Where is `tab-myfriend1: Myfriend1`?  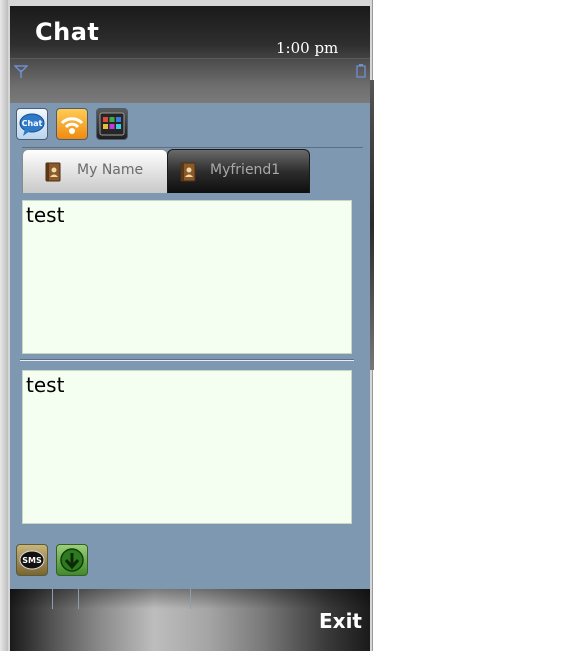
tab-myfriend1: Myfriend1 is located at coordinates (238, 171).